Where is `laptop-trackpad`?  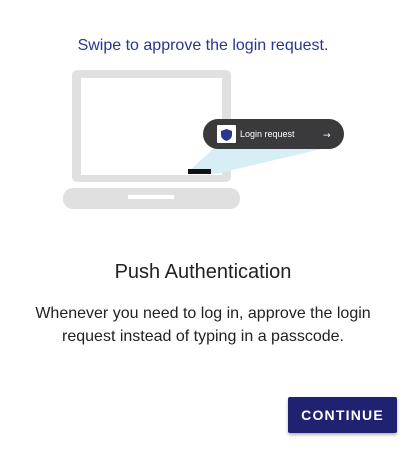
laptop-trackpad is located at coordinates (151, 197).